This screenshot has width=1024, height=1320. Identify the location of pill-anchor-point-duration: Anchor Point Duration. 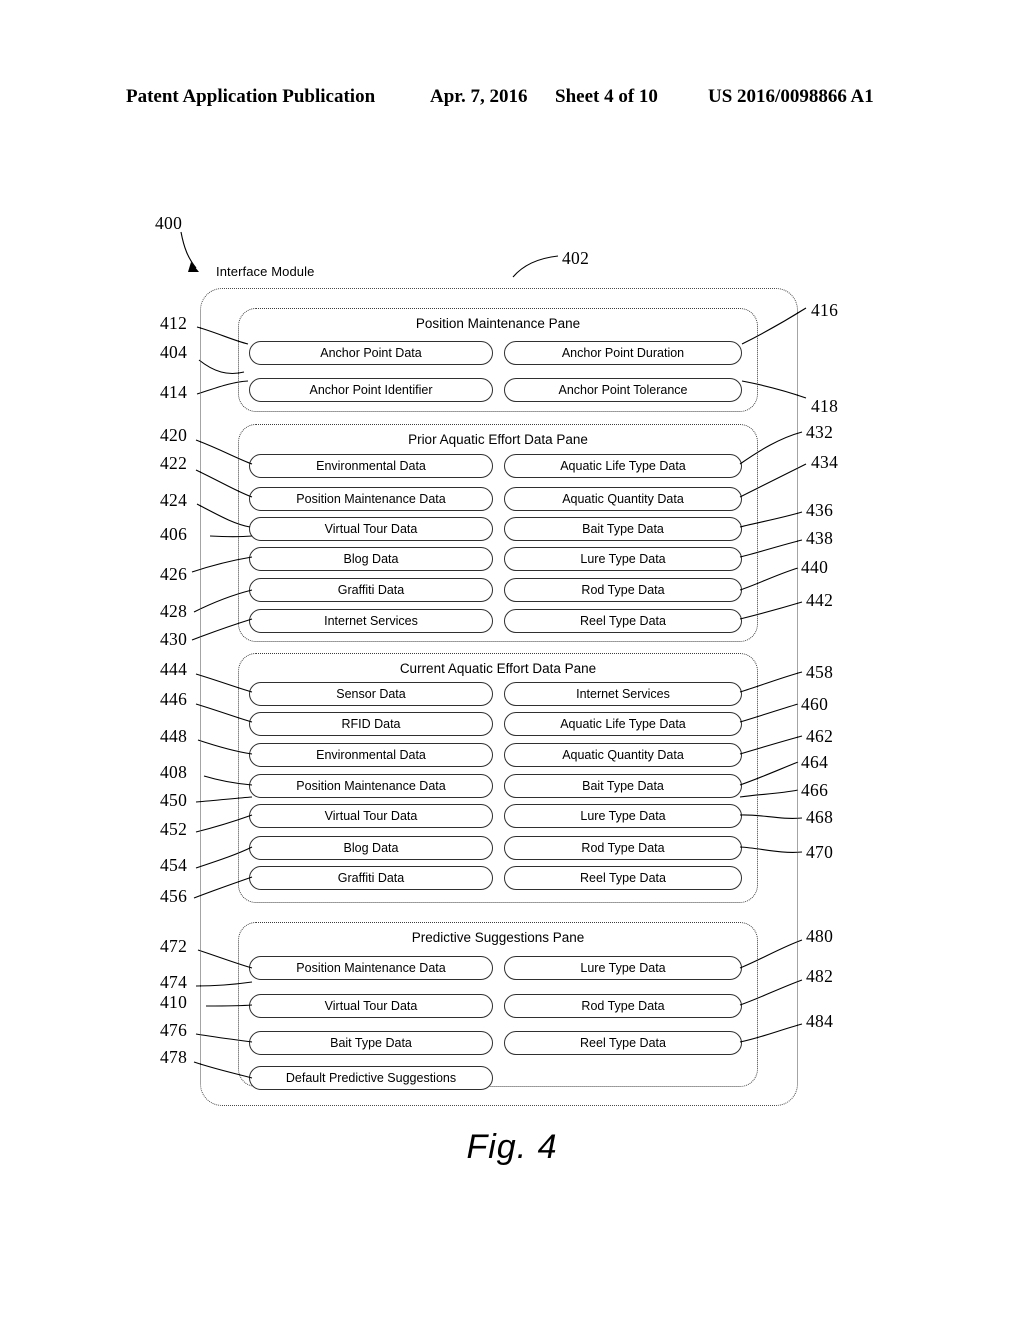
(623, 353).